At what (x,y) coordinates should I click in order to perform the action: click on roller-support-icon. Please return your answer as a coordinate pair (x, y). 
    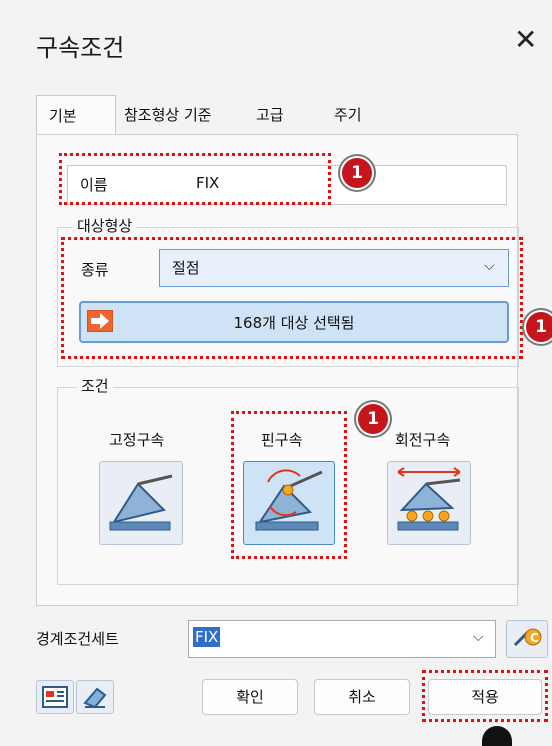
    Looking at the image, I should click on (429, 499).